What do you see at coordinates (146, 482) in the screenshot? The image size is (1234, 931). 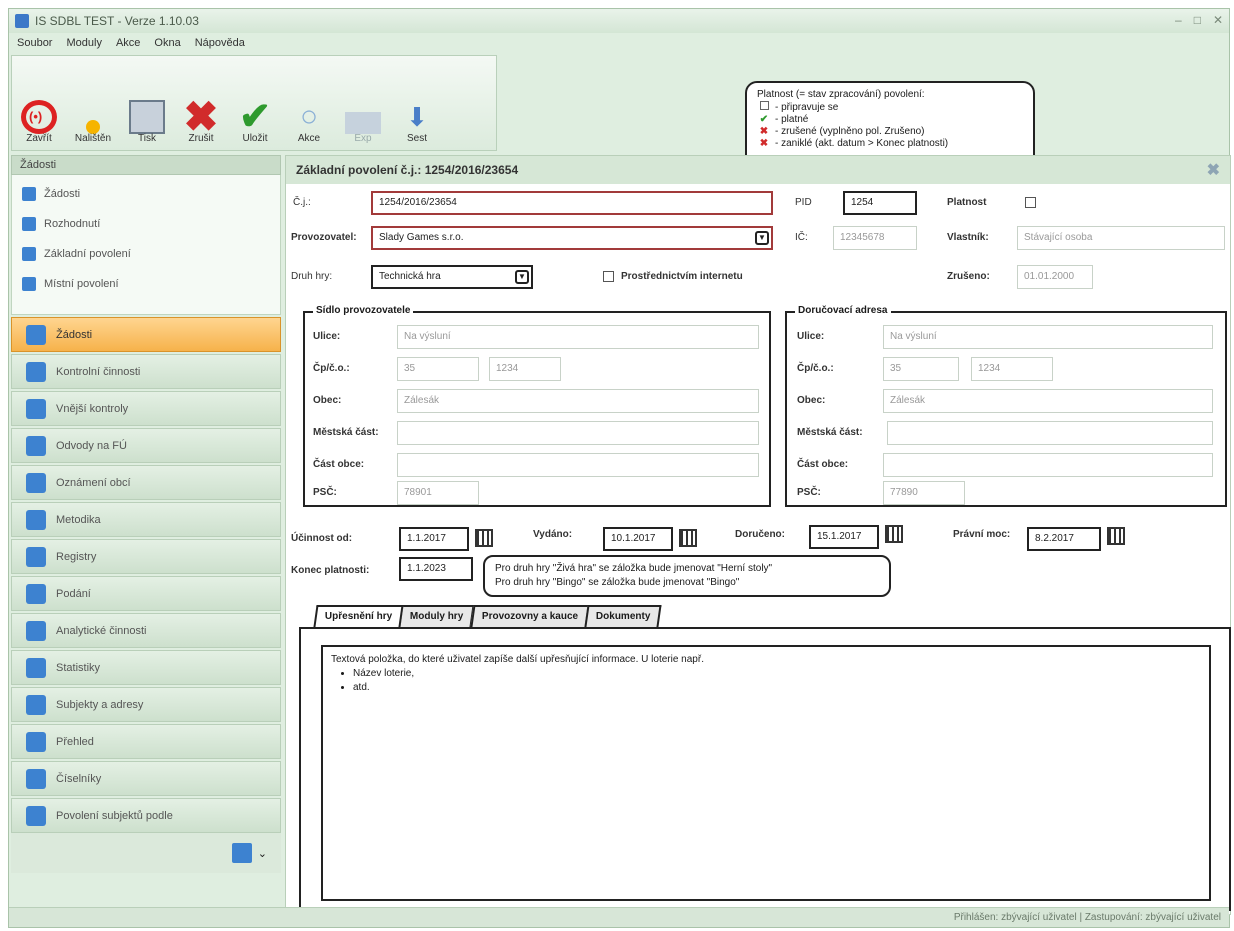 I see `nav-item: Oznámení obcí` at bounding box center [146, 482].